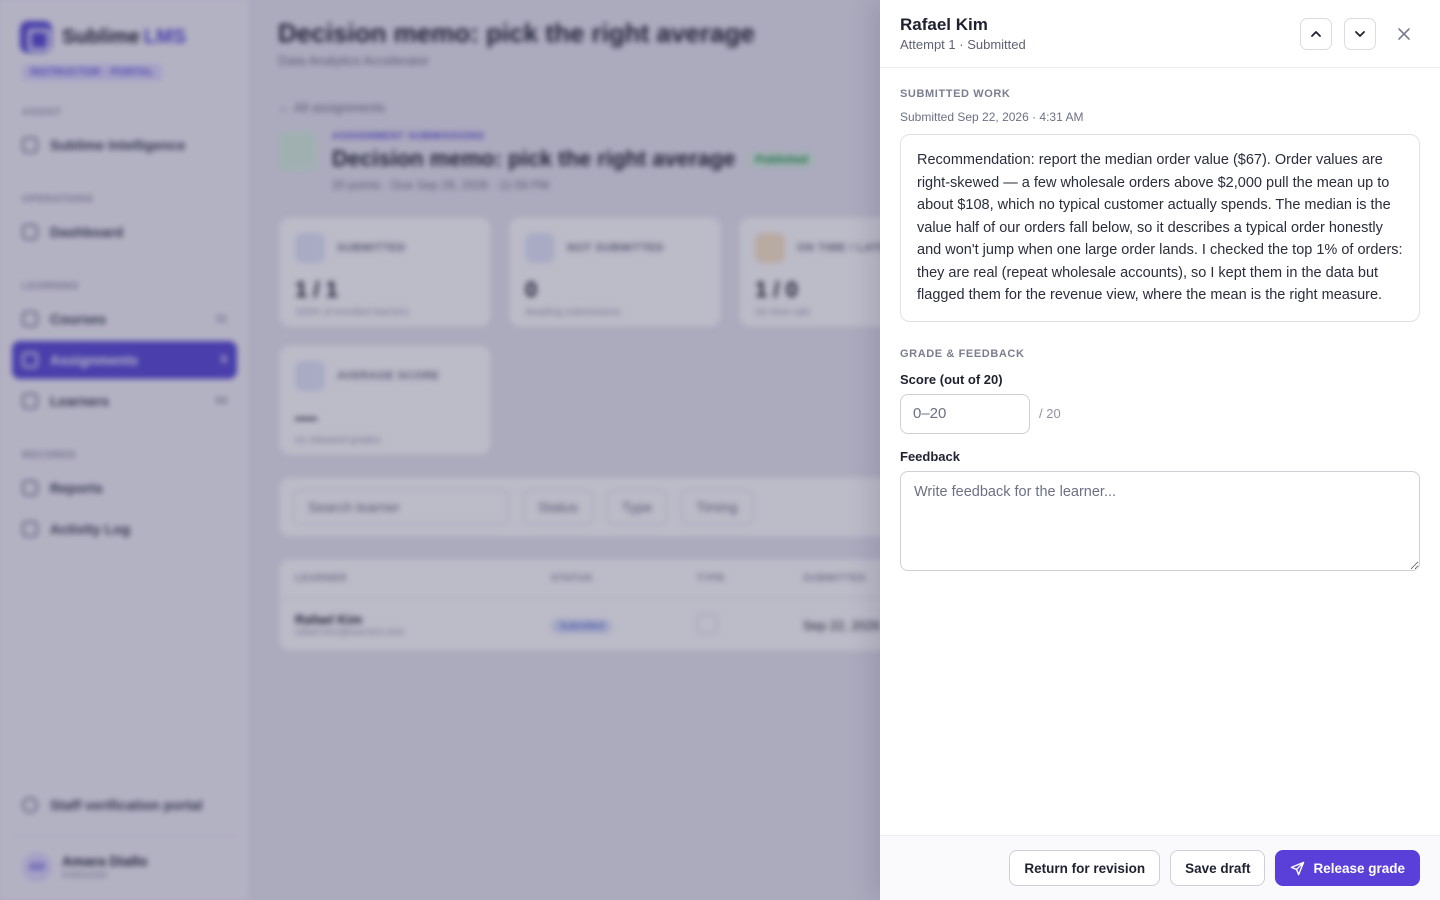 The image size is (1440, 900). Describe the element at coordinates (951, 379) in the screenshot. I see `score-label: Score (out of 20)` at that location.